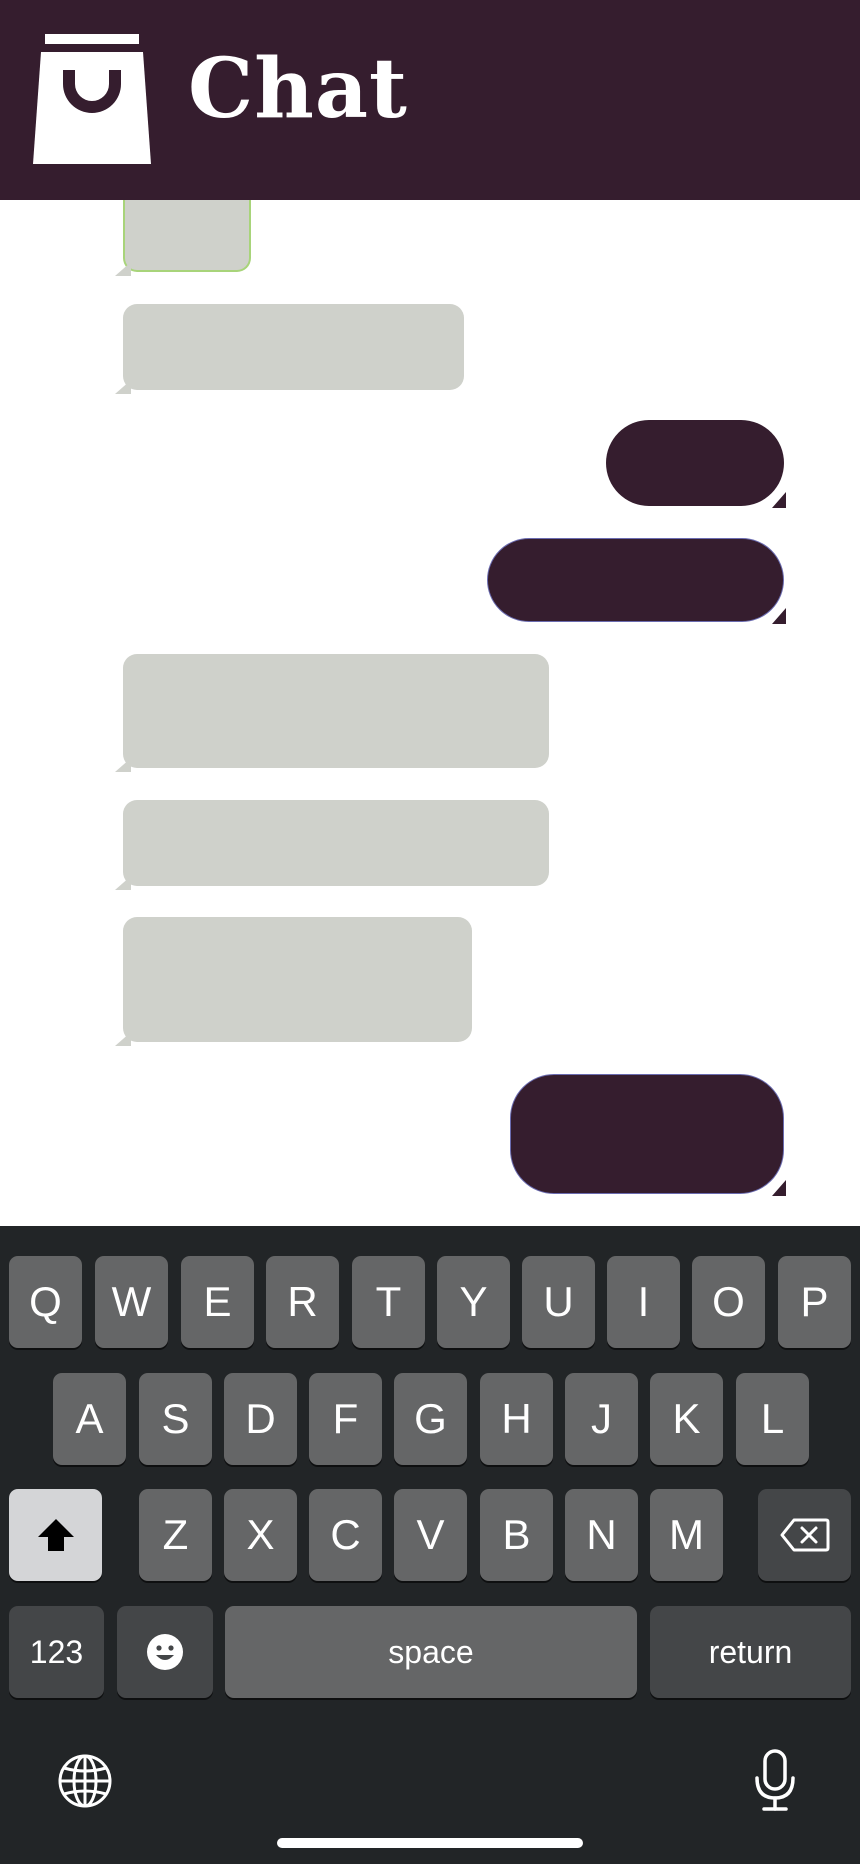 Image resolution: width=860 pixels, height=1864 pixels. I want to click on key-e: E, so click(217, 1302).